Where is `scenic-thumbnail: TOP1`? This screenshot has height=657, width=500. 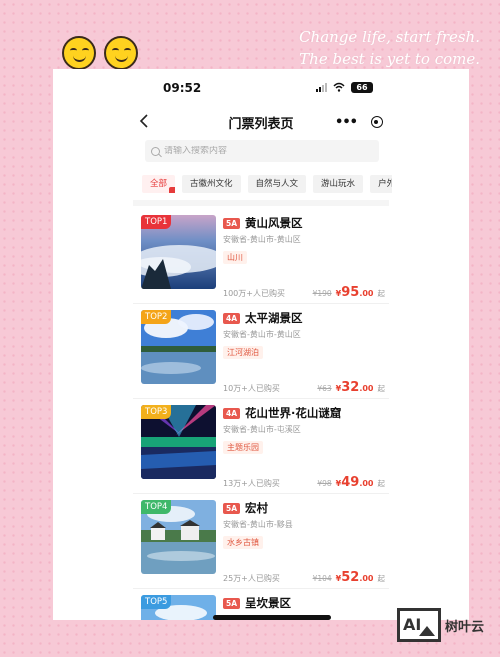 scenic-thumbnail: TOP1 is located at coordinates (178, 252).